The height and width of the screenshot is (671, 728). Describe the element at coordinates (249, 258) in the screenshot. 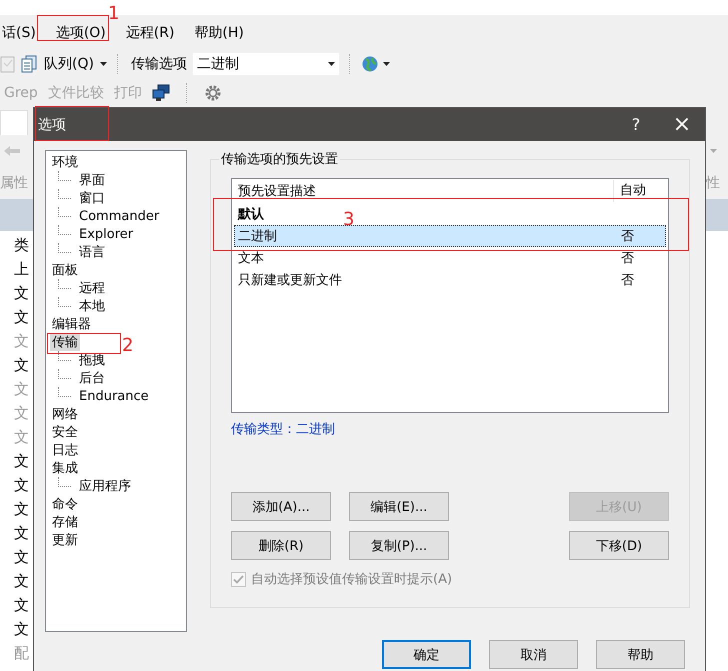

I see `preset-name: 文本` at that location.